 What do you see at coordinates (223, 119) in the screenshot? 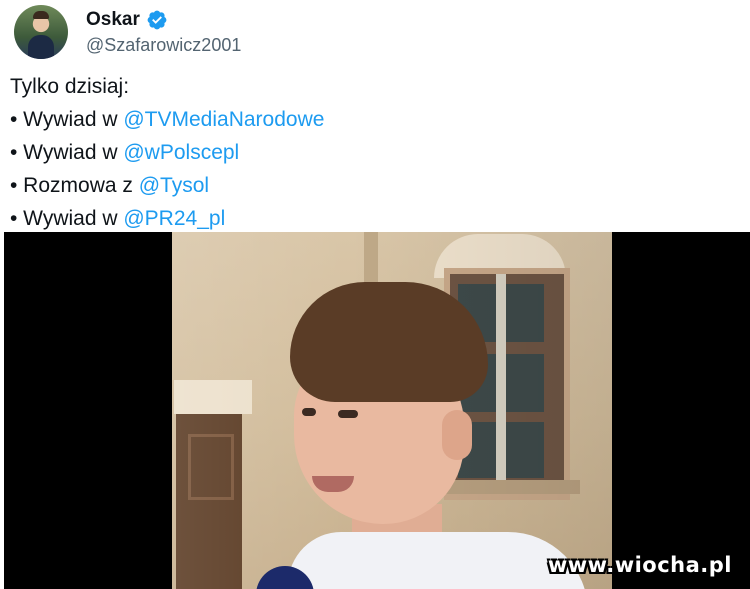
I see `mention-link: @TVMediaNarodowe` at bounding box center [223, 119].